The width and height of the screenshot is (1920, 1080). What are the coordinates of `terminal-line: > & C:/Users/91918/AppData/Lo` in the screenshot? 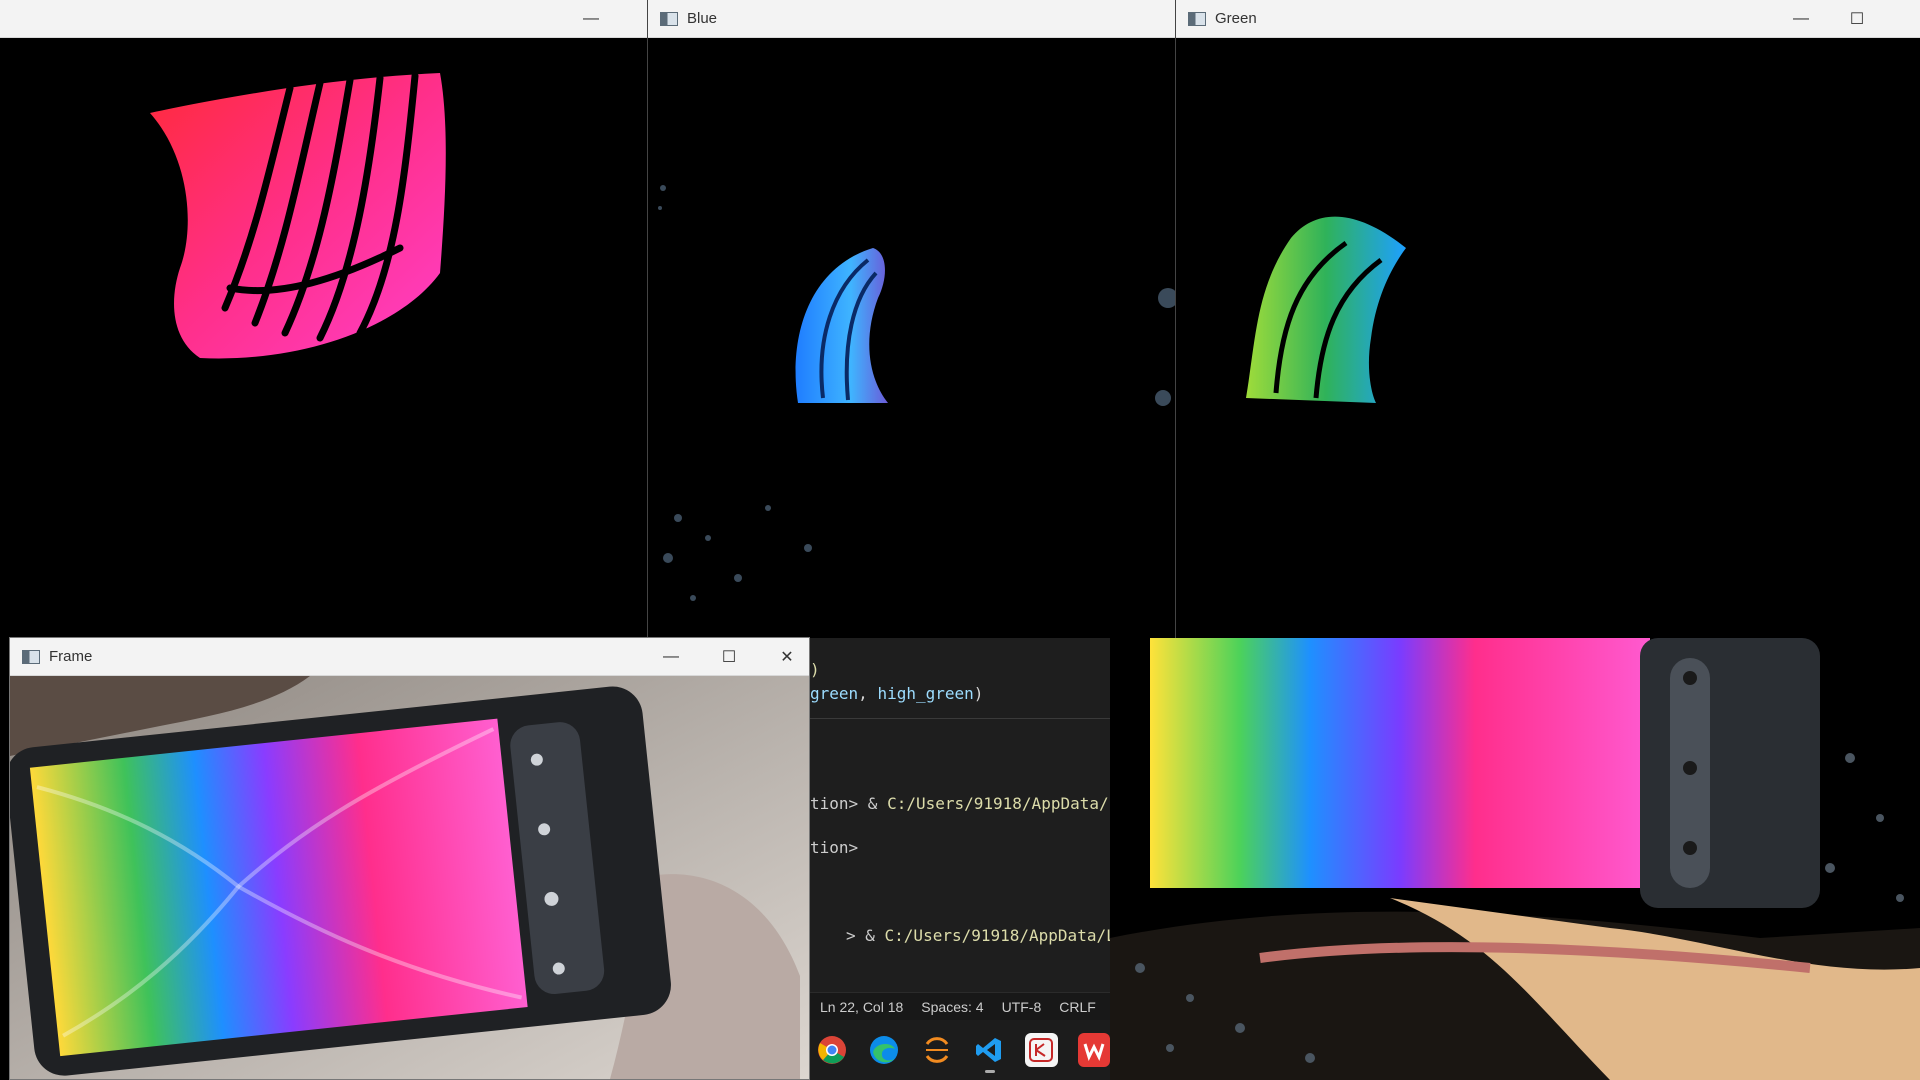 It's located at (978, 935).